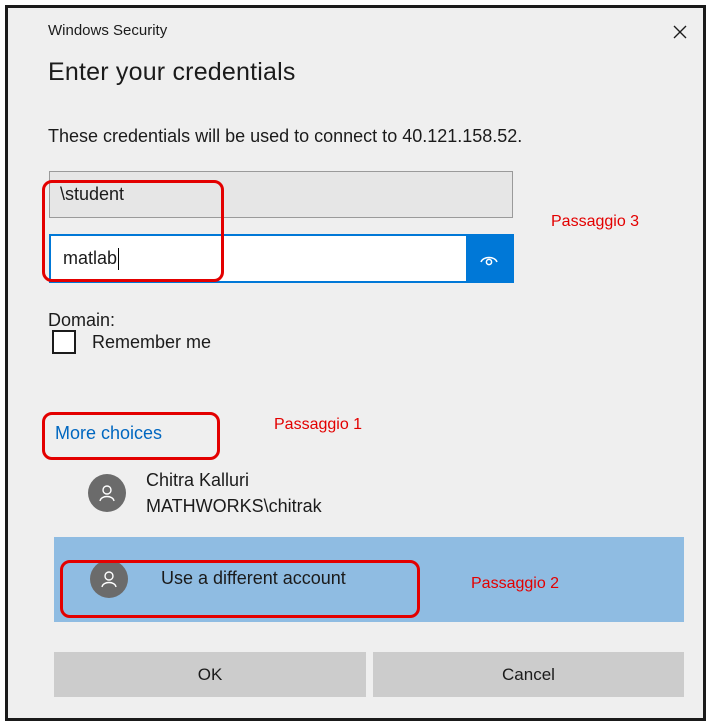 This screenshot has height=725, width=714. Describe the element at coordinates (281, 194) in the screenshot. I see `username-field: \student` at that location.